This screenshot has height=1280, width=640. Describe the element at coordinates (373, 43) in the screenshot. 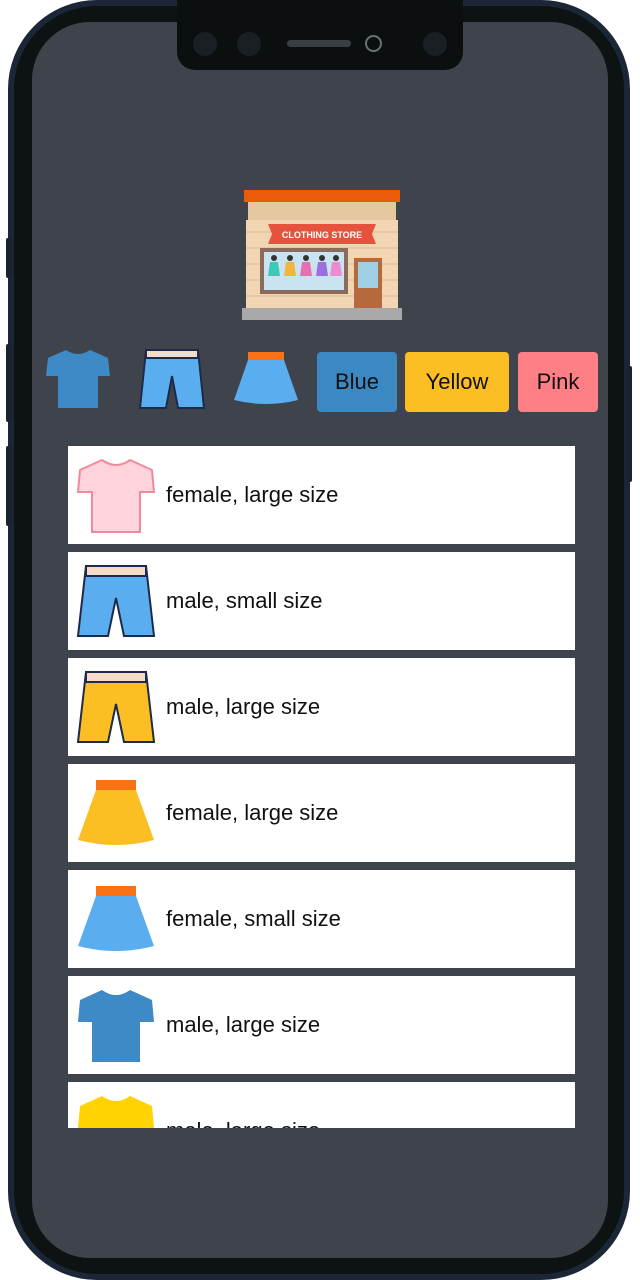

I see `front-camera-icon` at that location.